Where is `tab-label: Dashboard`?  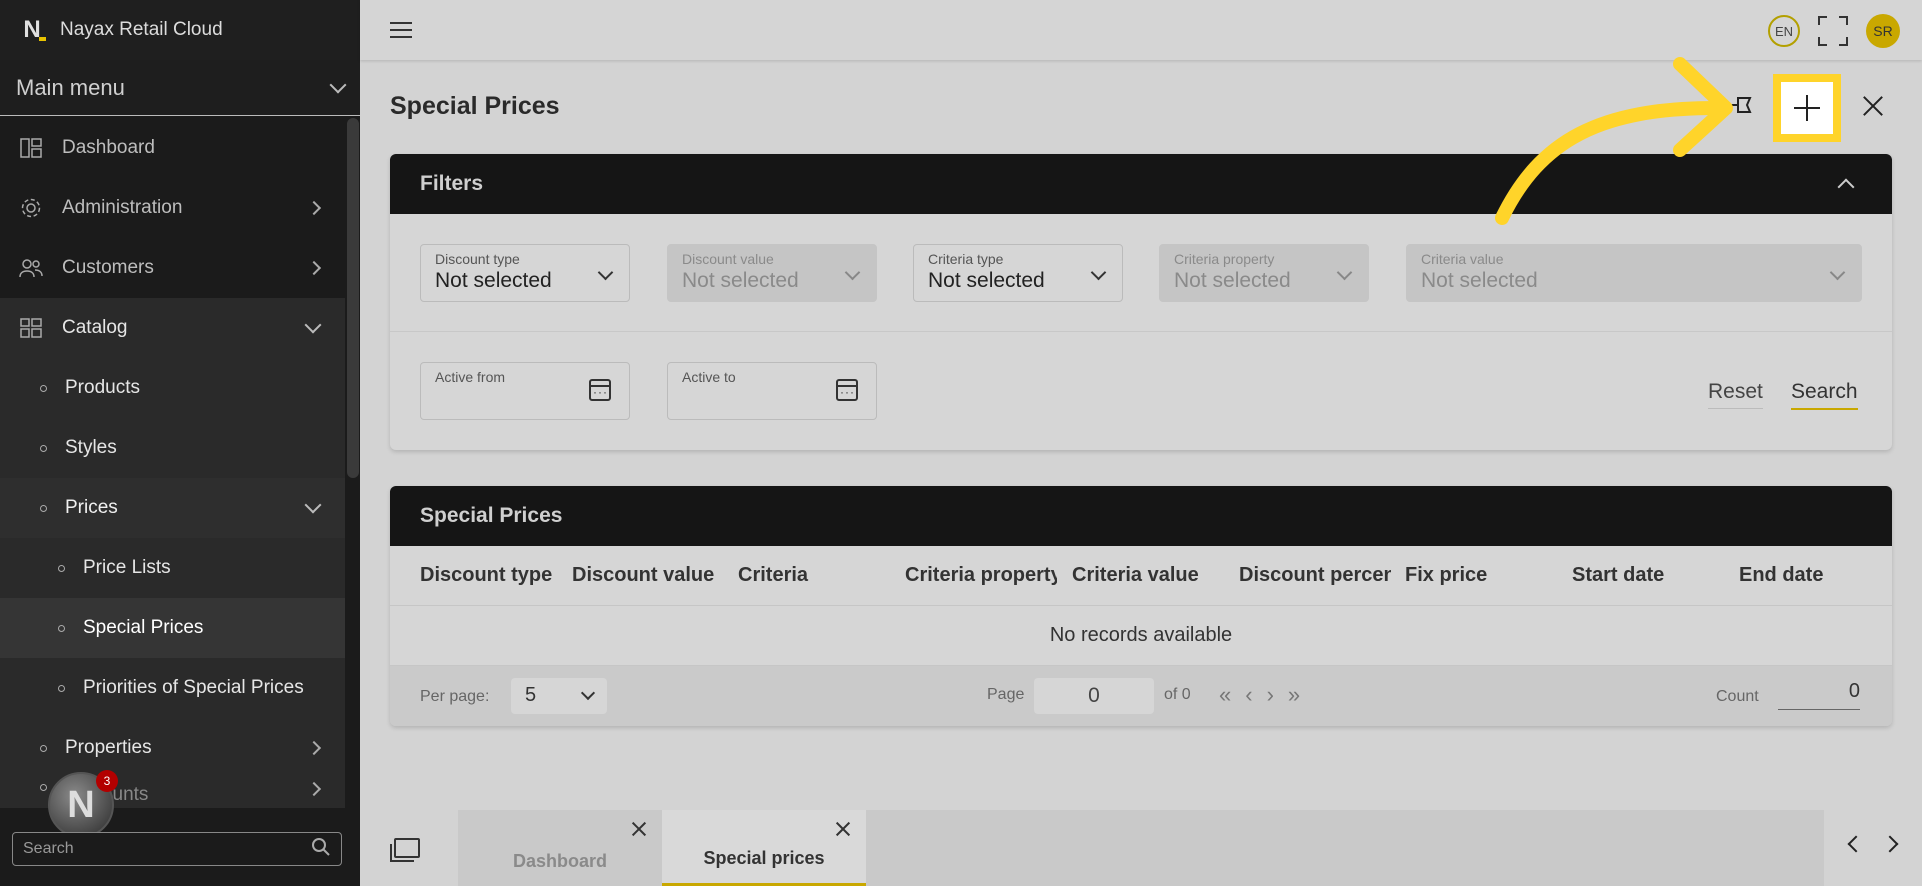
tab-label: Dashboard is located at coordinates (560, 861).